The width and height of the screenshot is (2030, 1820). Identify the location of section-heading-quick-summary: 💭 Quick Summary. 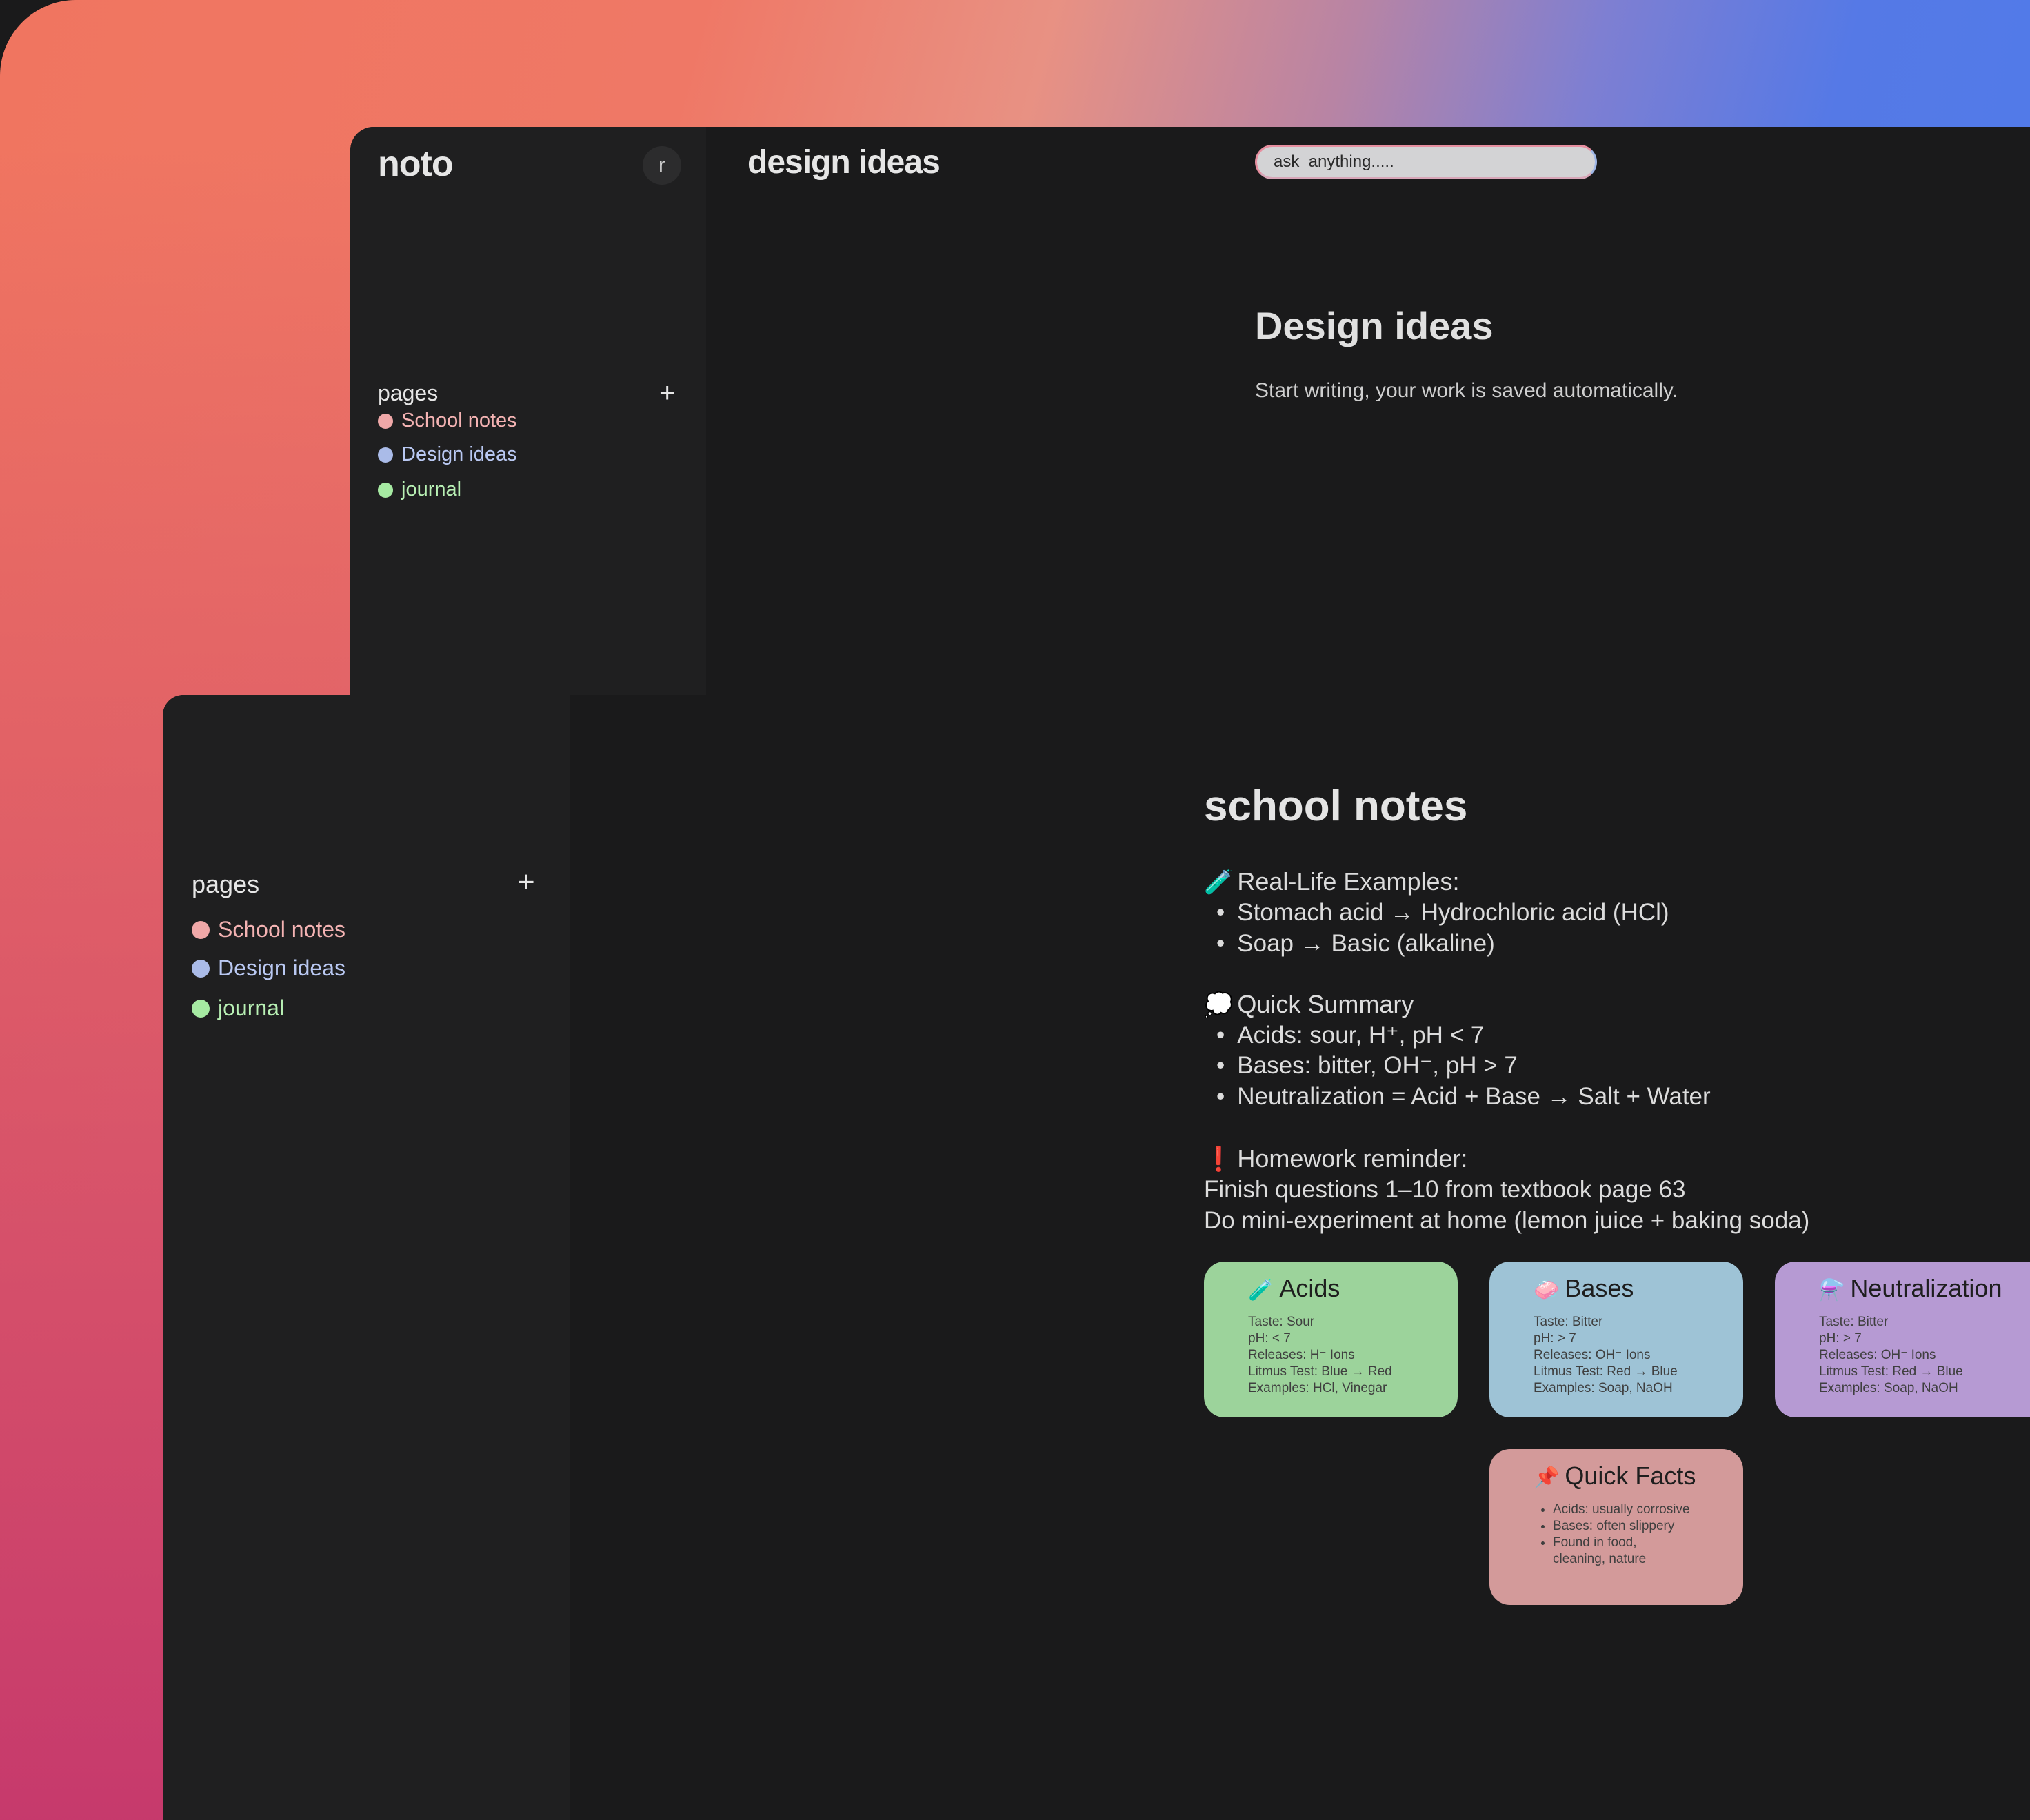
(1309, 1004).